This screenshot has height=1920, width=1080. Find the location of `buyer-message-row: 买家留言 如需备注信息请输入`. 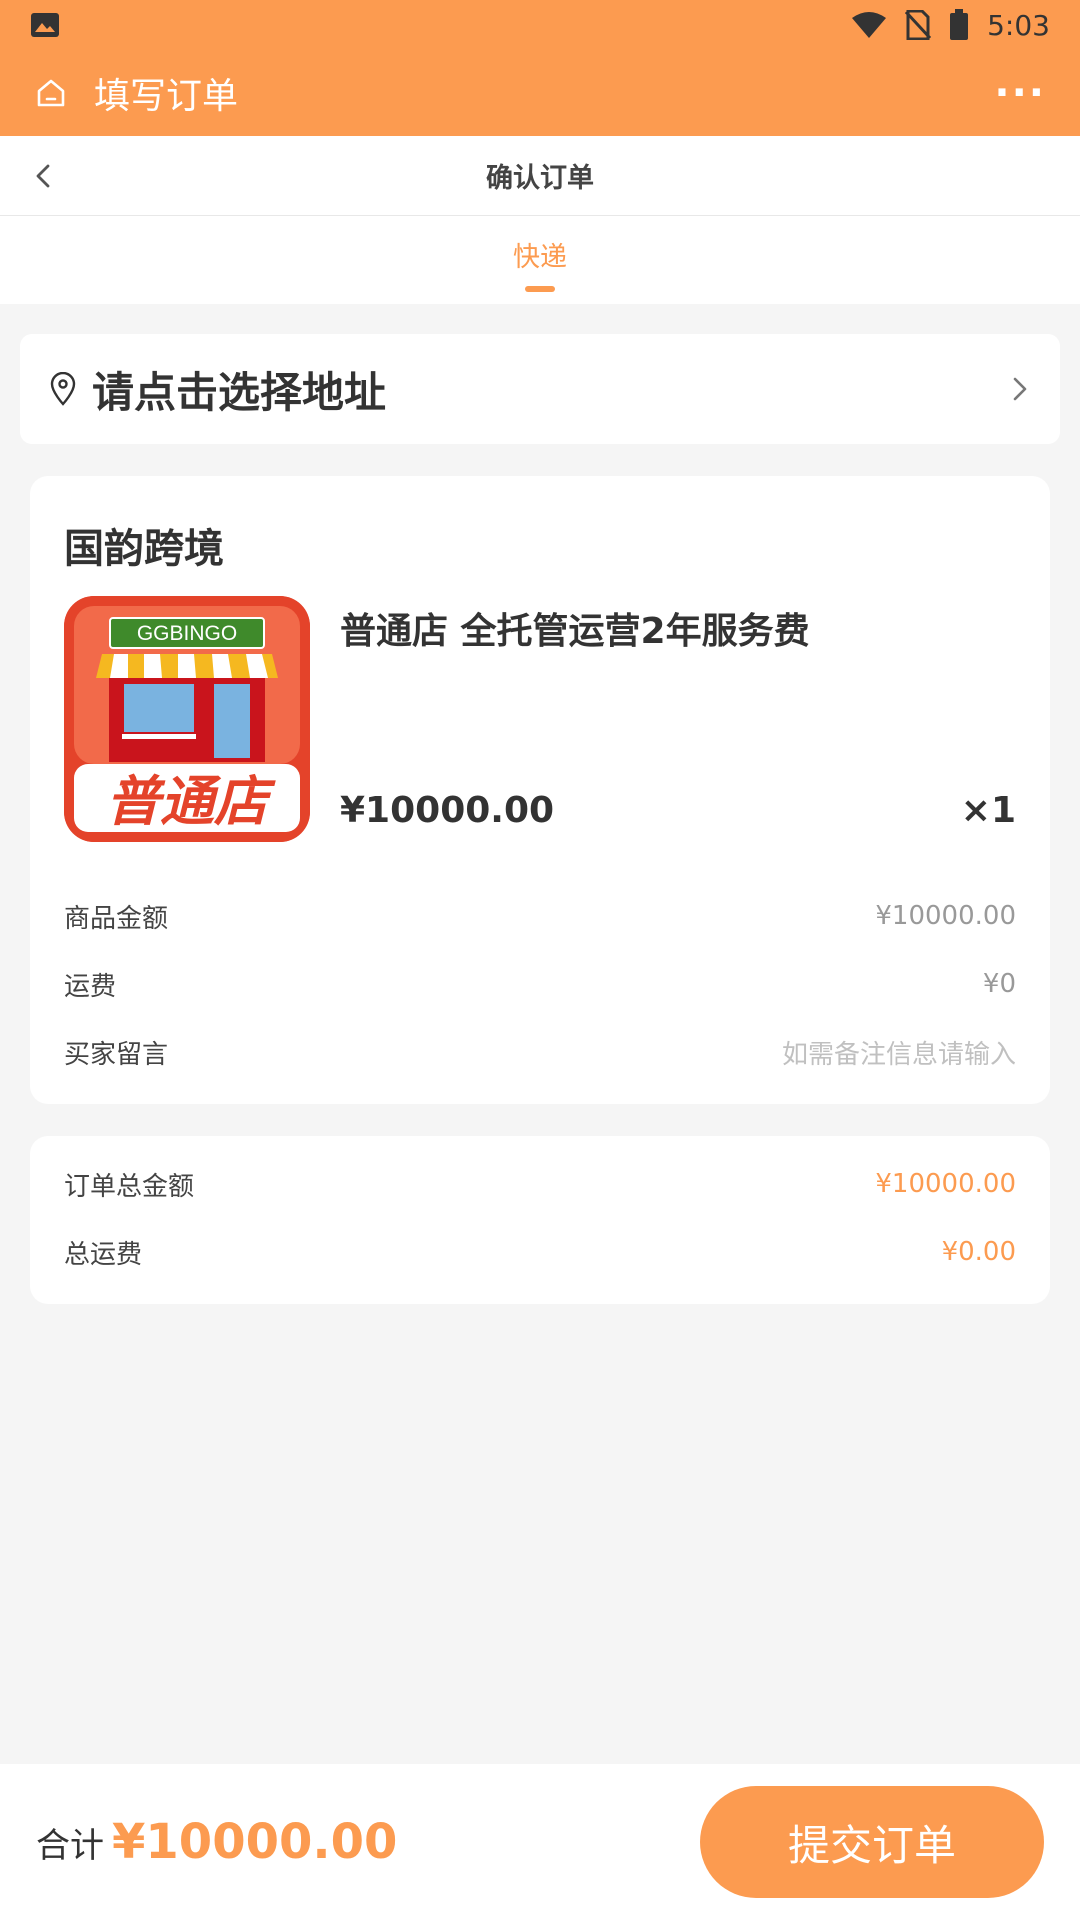

buyer-message-row: 买家留言 如需备注信息请输入 is located at coordinates (540, 1052).